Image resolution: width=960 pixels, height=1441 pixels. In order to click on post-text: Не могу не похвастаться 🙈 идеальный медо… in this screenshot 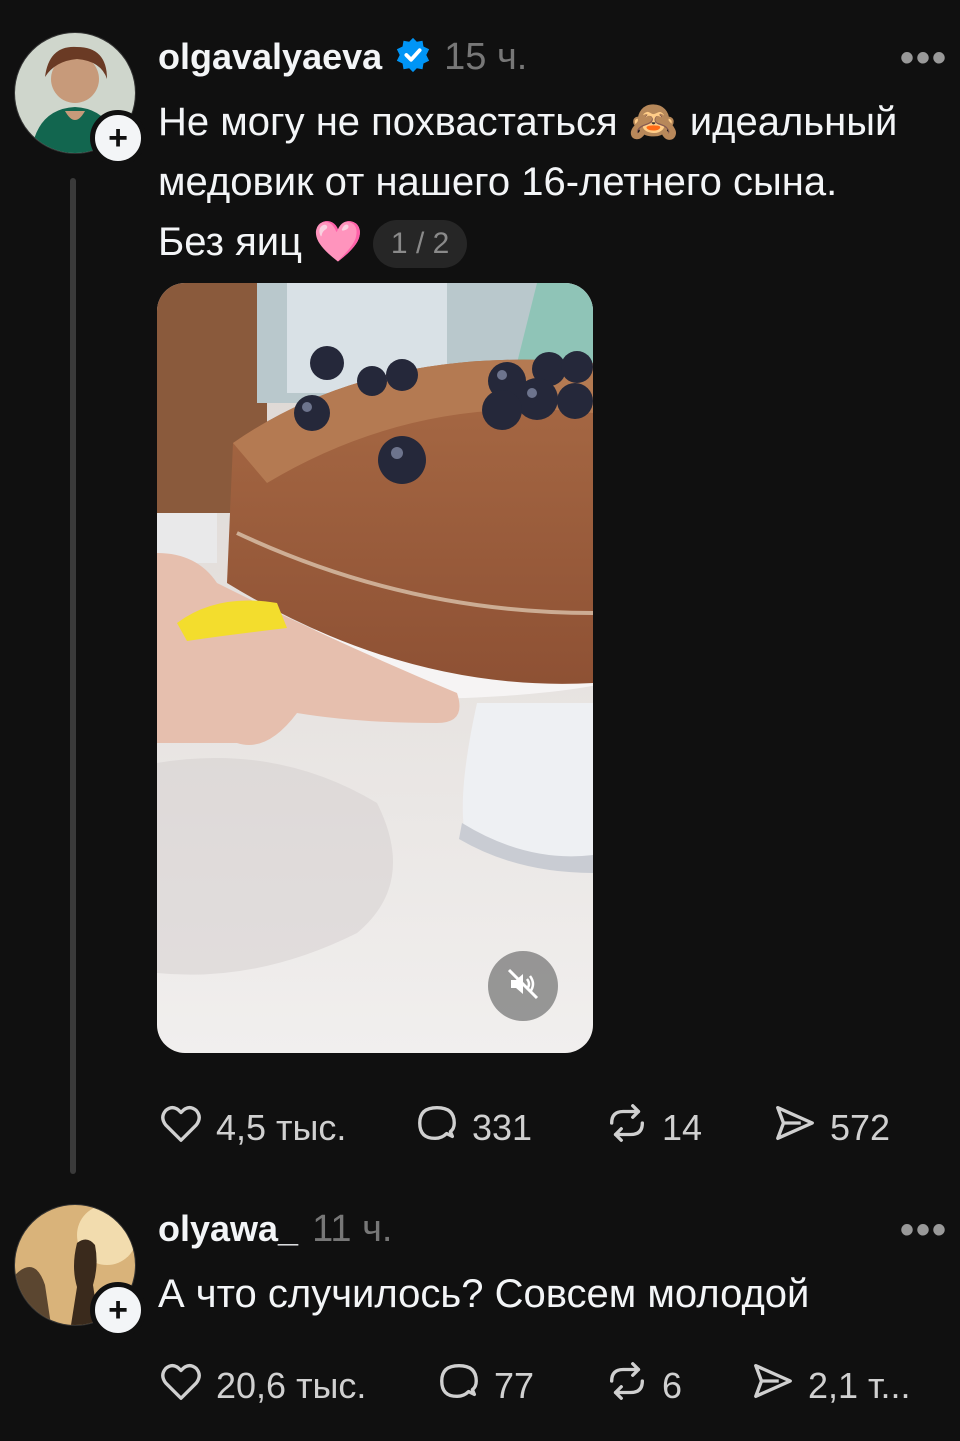, I will do `click(553, 182)`.